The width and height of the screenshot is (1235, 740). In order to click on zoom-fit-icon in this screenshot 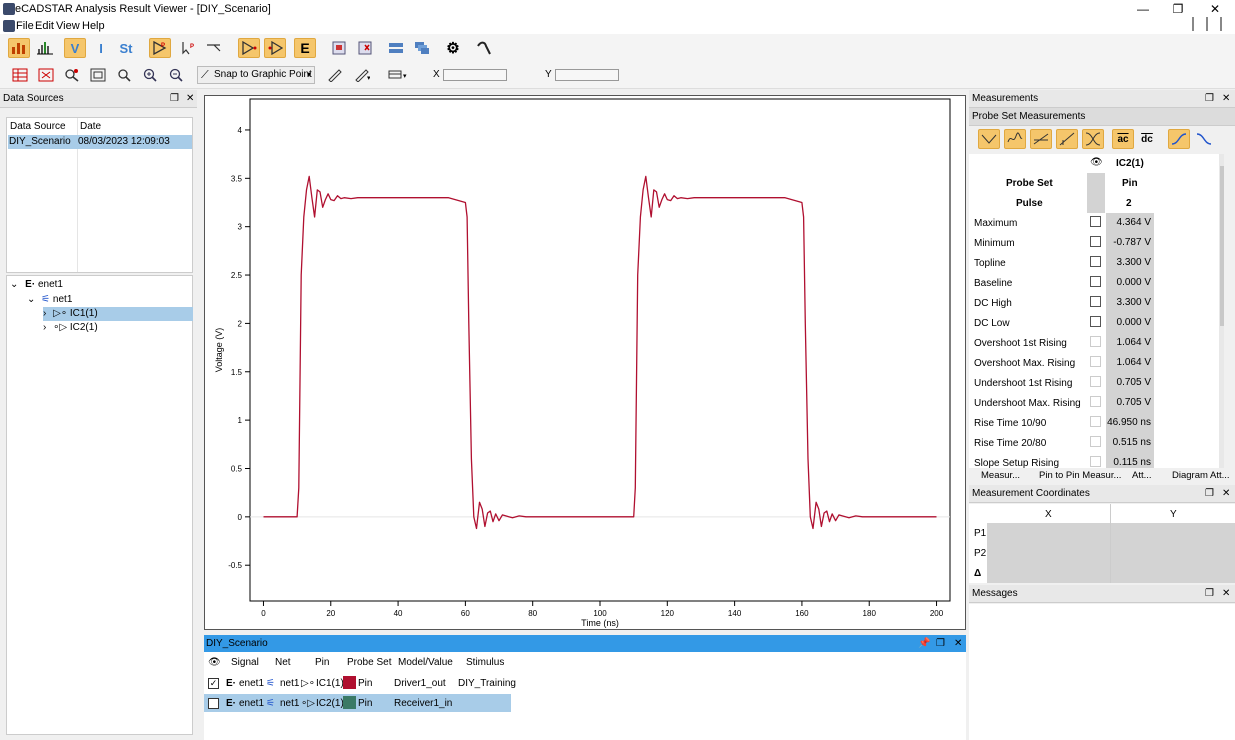, I will do `click(98, 75)`.